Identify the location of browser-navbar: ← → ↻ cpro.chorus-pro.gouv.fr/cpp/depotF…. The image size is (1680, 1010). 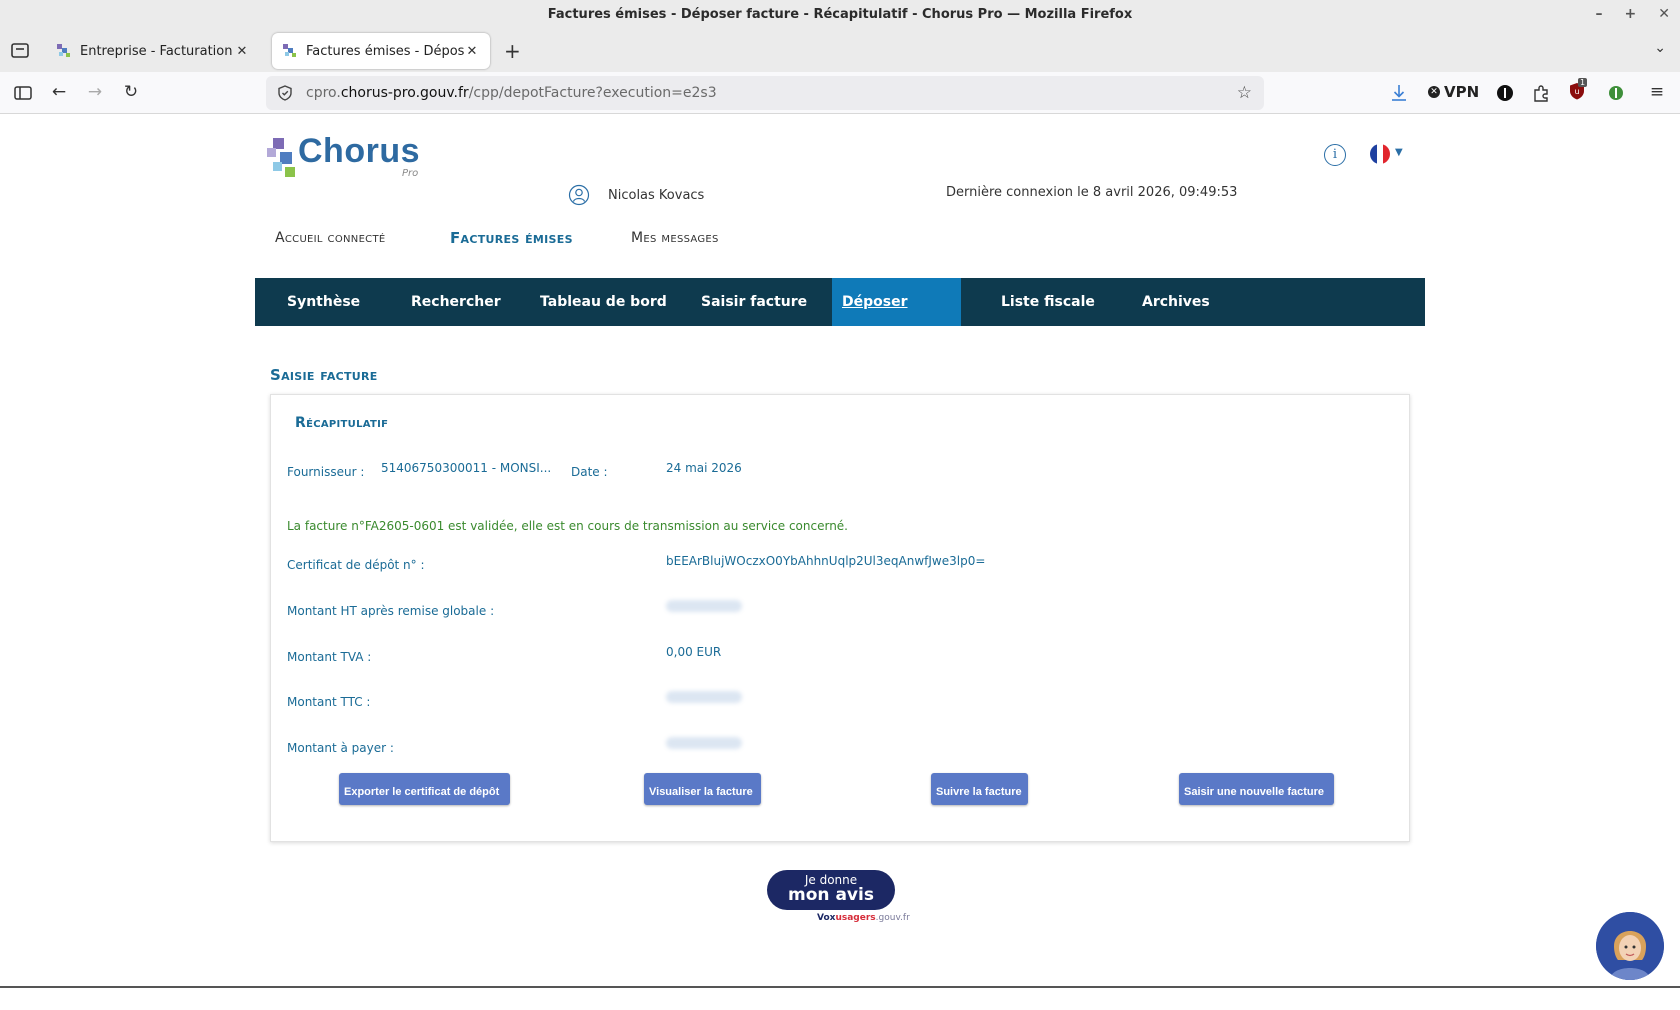
(840, 93).